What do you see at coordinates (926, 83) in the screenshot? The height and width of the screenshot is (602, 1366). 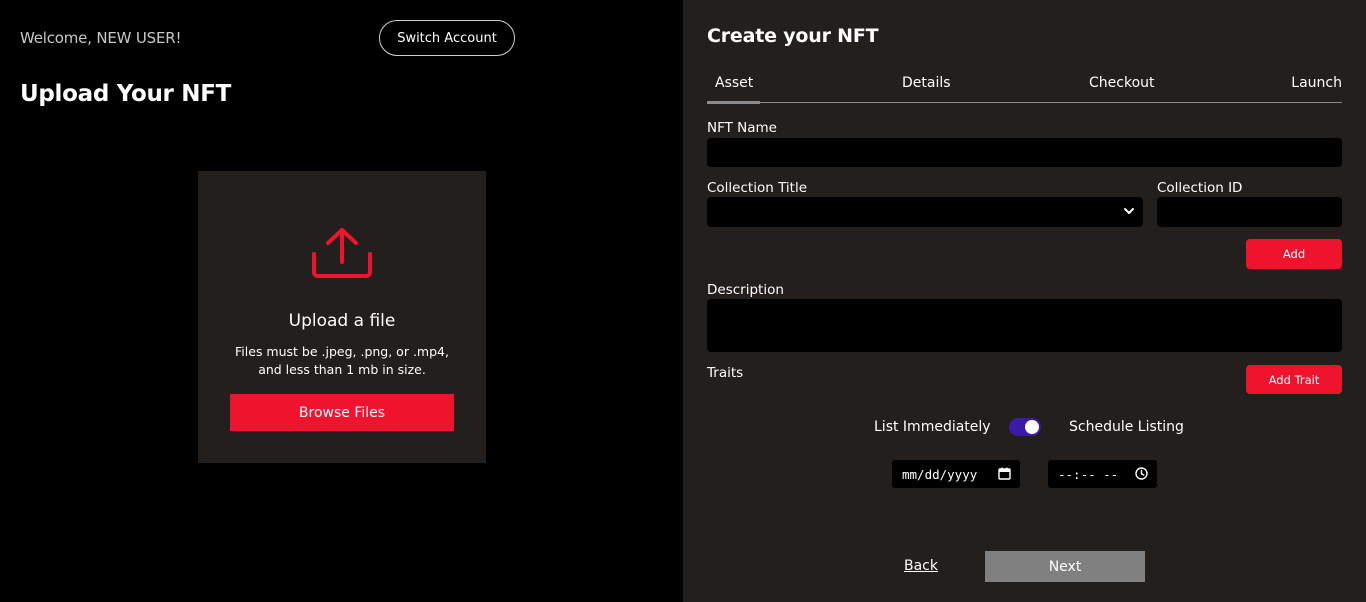 I see `tab-details: Details` at bounding box center [926, 83].